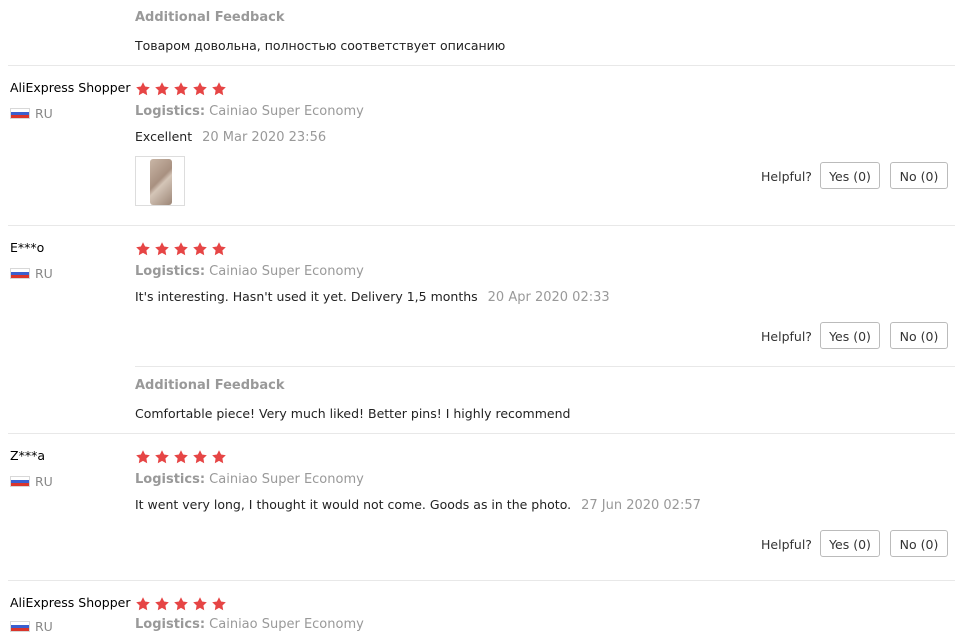 Image resolution: width=958 pixels, height=634 pixels. I want to click on review-text-line: Excellent 20 Mar 2020 23:56, so click(230, 137).